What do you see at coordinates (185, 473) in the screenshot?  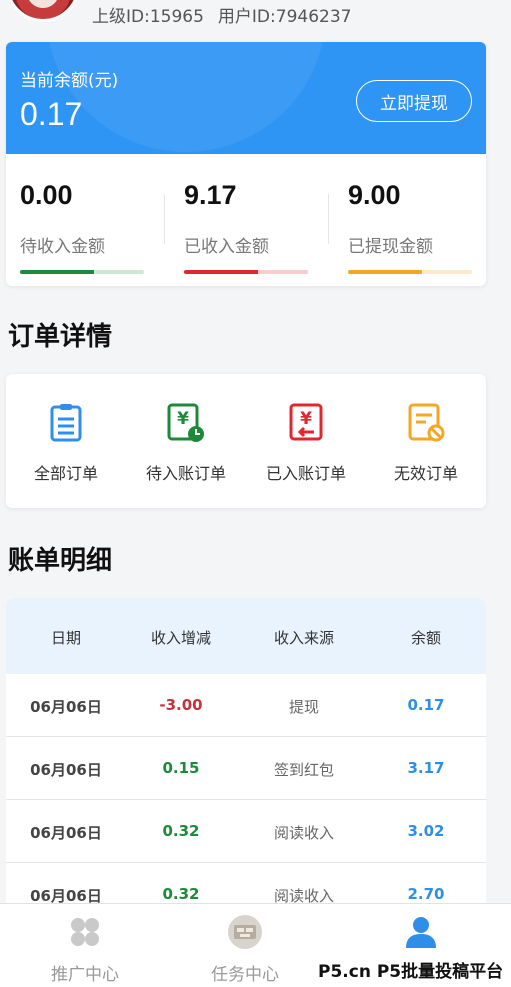 I see `order-label: 待入账订单` at bounding box center [185, 473].